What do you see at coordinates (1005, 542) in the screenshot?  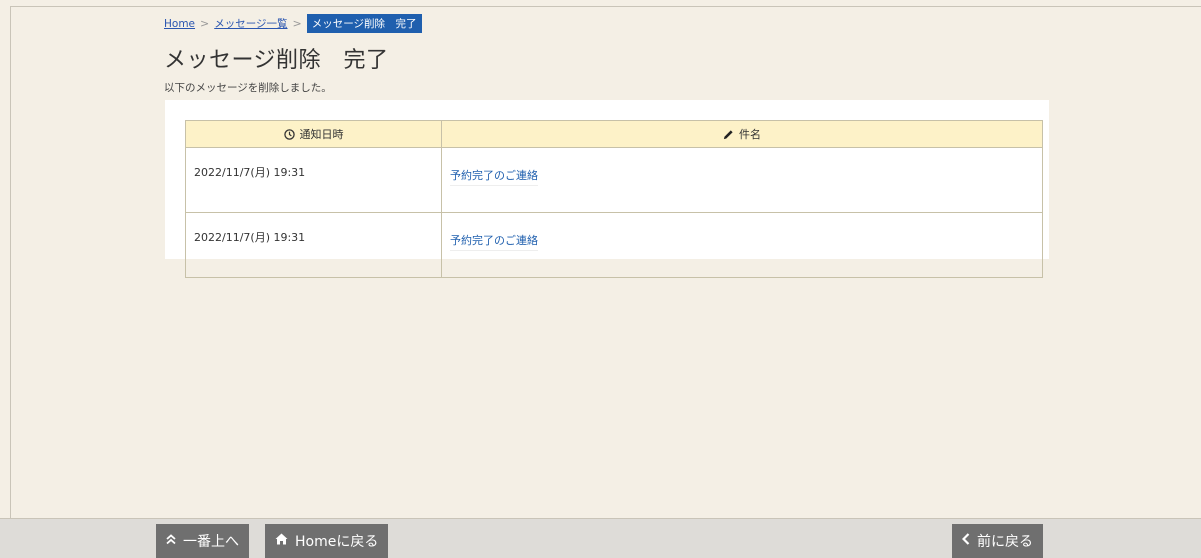 I see `back-button-label: 前に戻る` at bounding box center [1005, 542].